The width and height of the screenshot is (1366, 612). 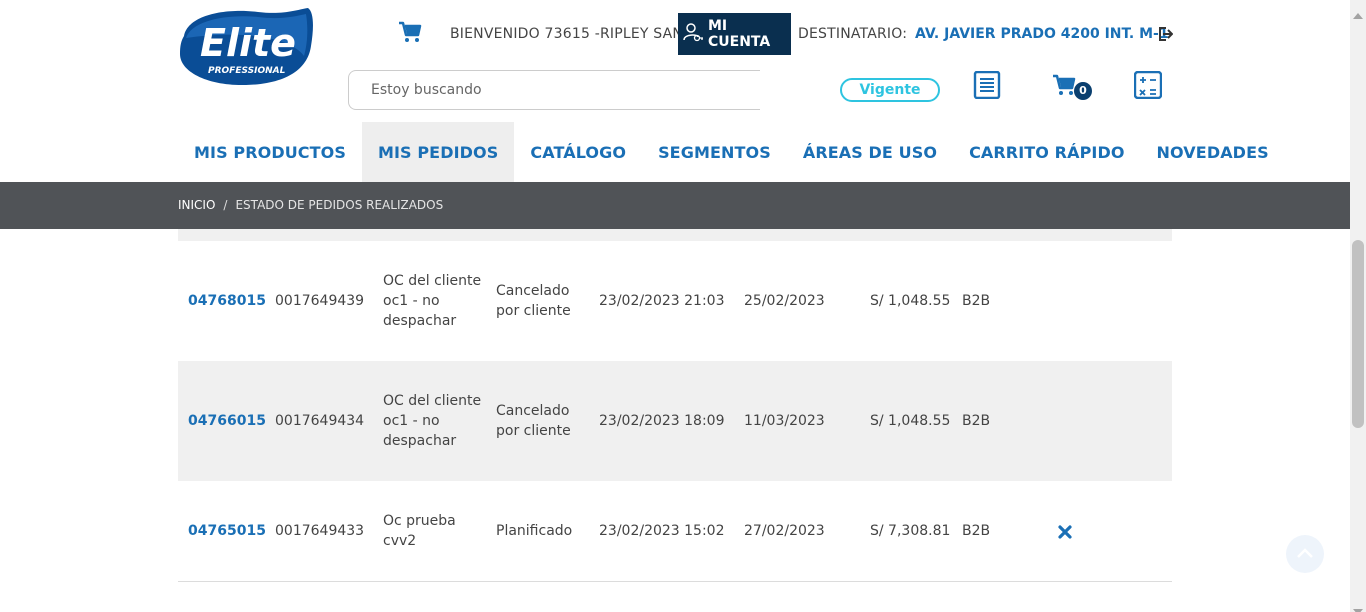 I want to click on scroll-down-arrow-icon, so click(x=1358, y=606).